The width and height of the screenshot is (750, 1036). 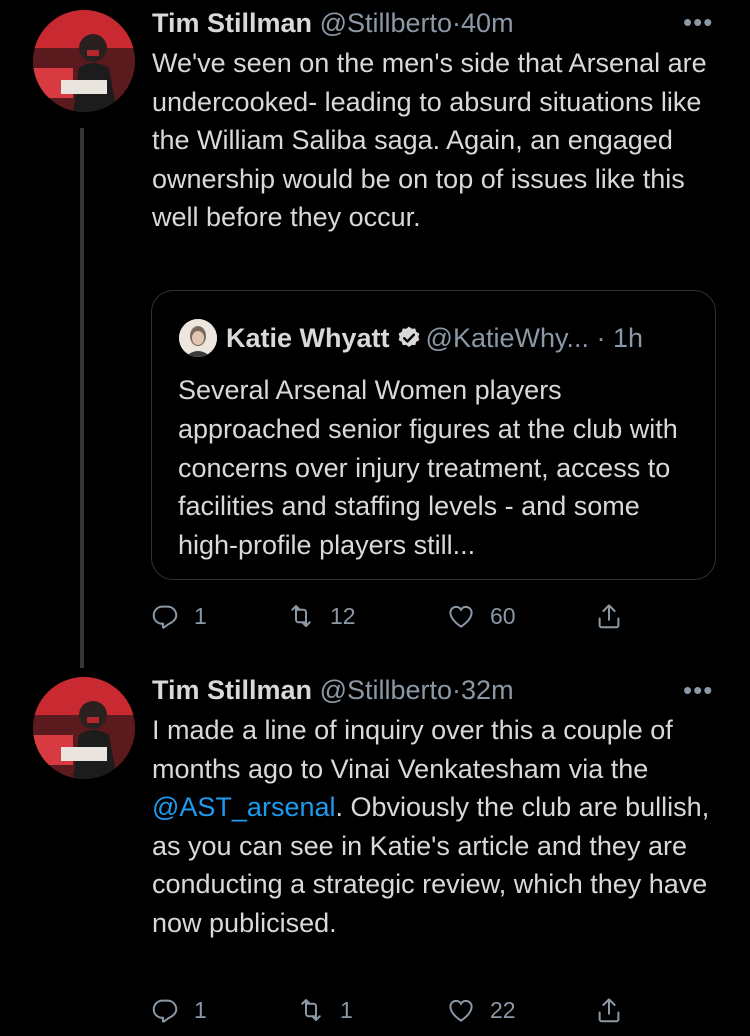 I want to click on quoted-timestamp: · 1h, so click(x=620, y=338).